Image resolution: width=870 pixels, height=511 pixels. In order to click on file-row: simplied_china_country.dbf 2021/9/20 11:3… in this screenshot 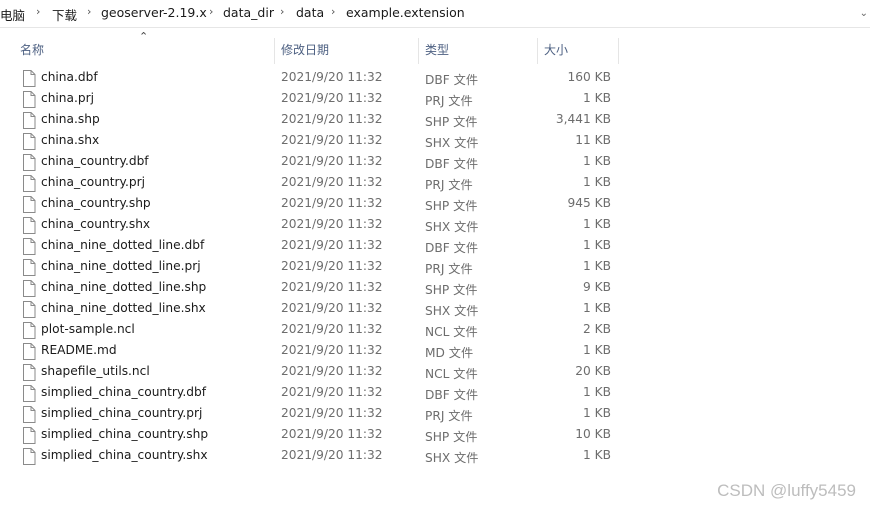, I will do `click(435, 393)`.